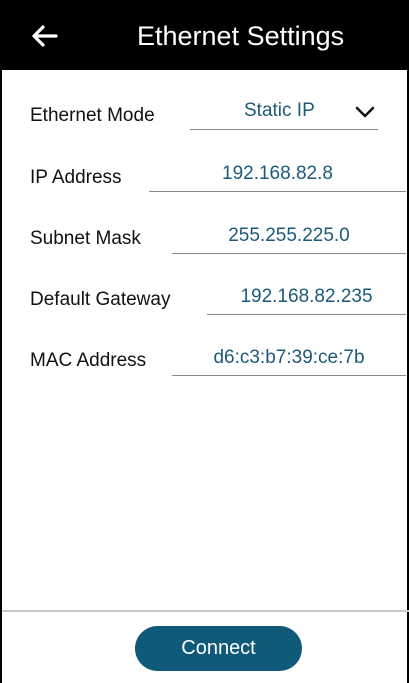 This screenshot has width=409, height=683. I want to click on ip-address-value: 192.168.82.8, so click(277, 173).